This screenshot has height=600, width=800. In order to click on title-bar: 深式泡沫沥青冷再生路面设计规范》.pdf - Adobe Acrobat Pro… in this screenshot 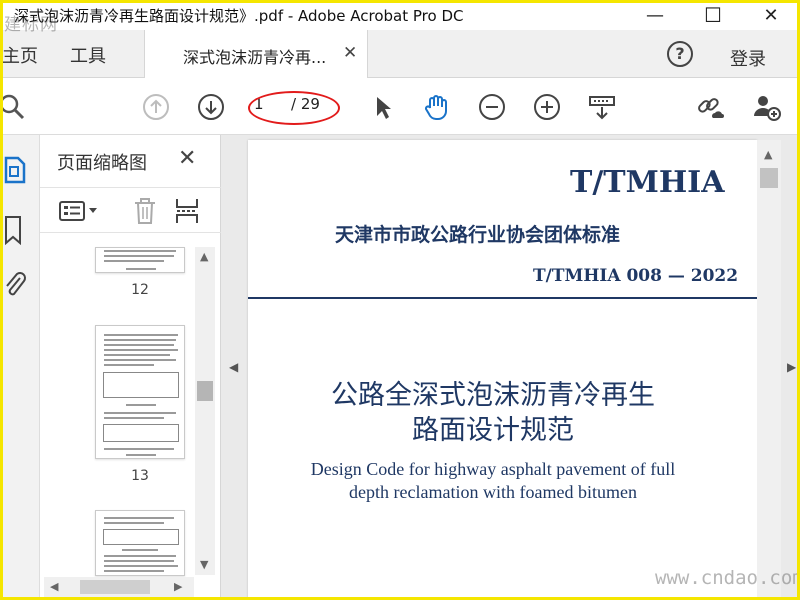, I will do `click(400, 15)`.